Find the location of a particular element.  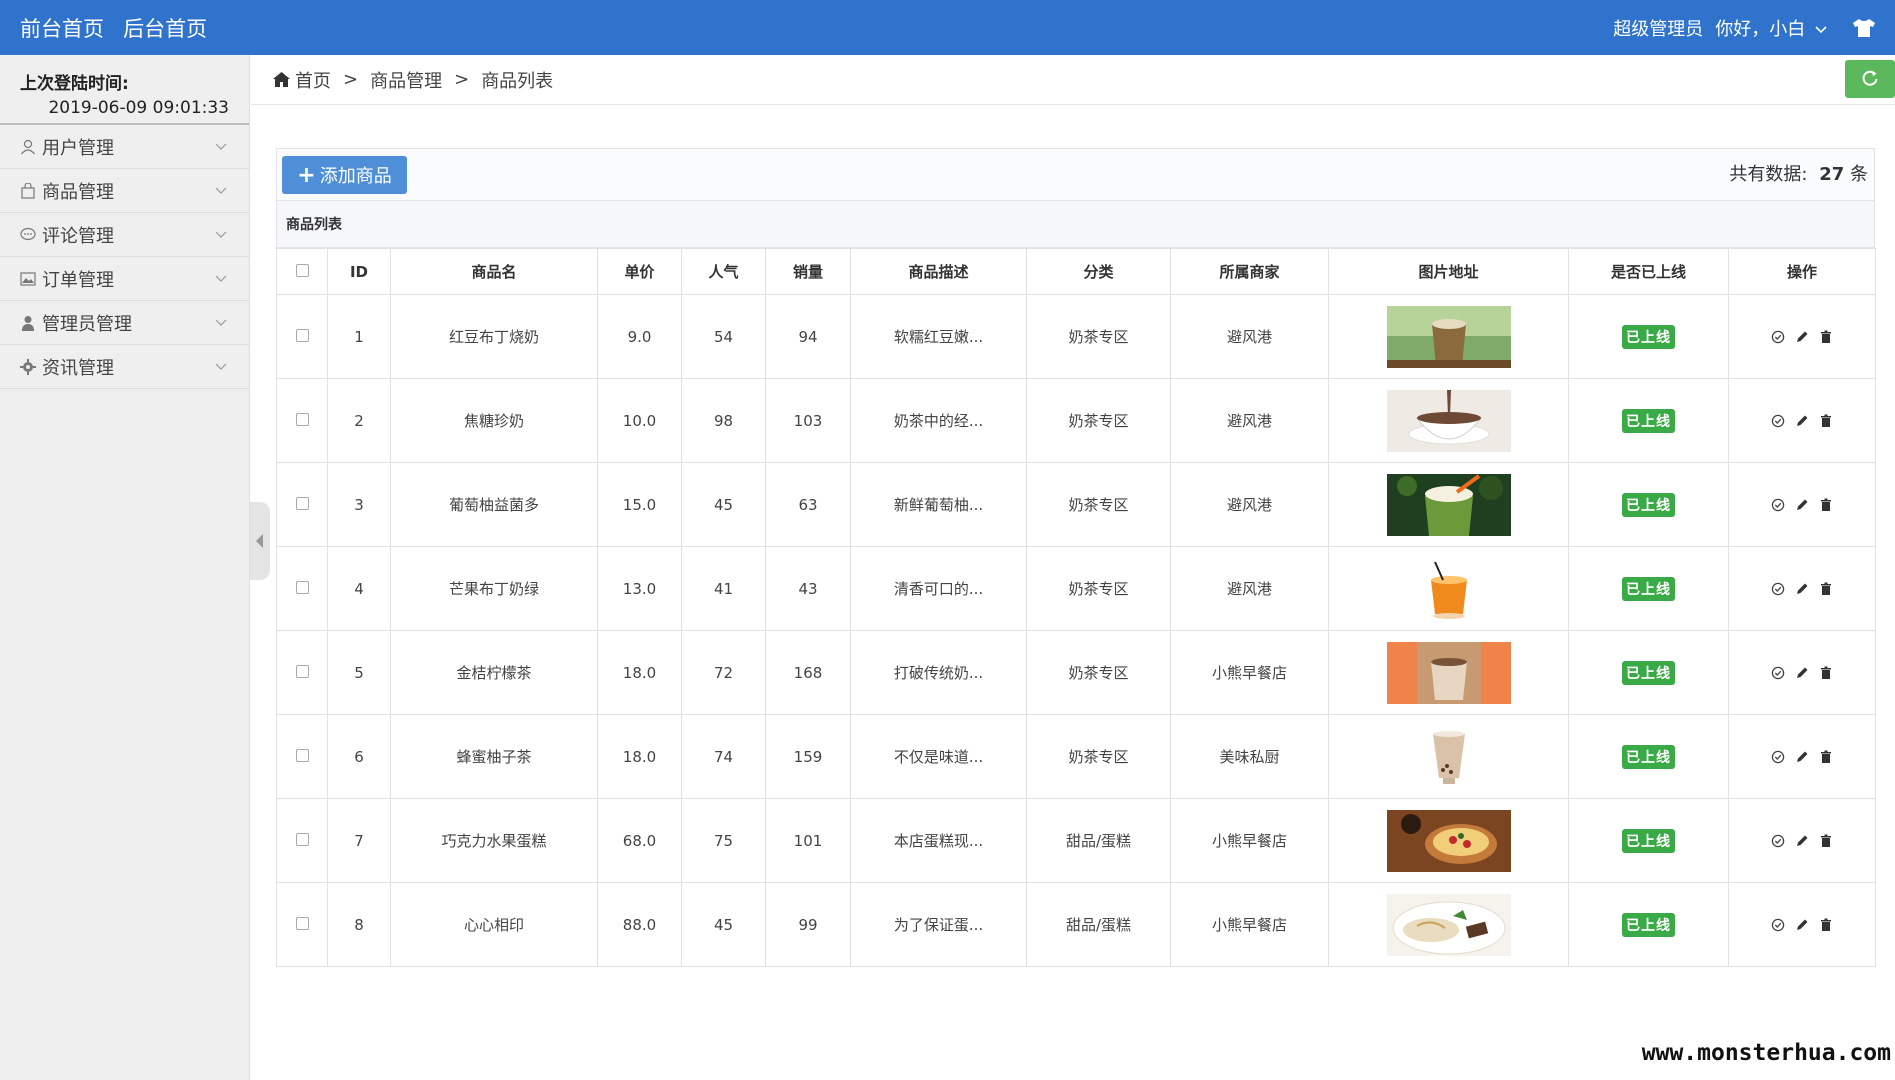

breadcrumb-home: 首页 is located at coordinates (313, 80).